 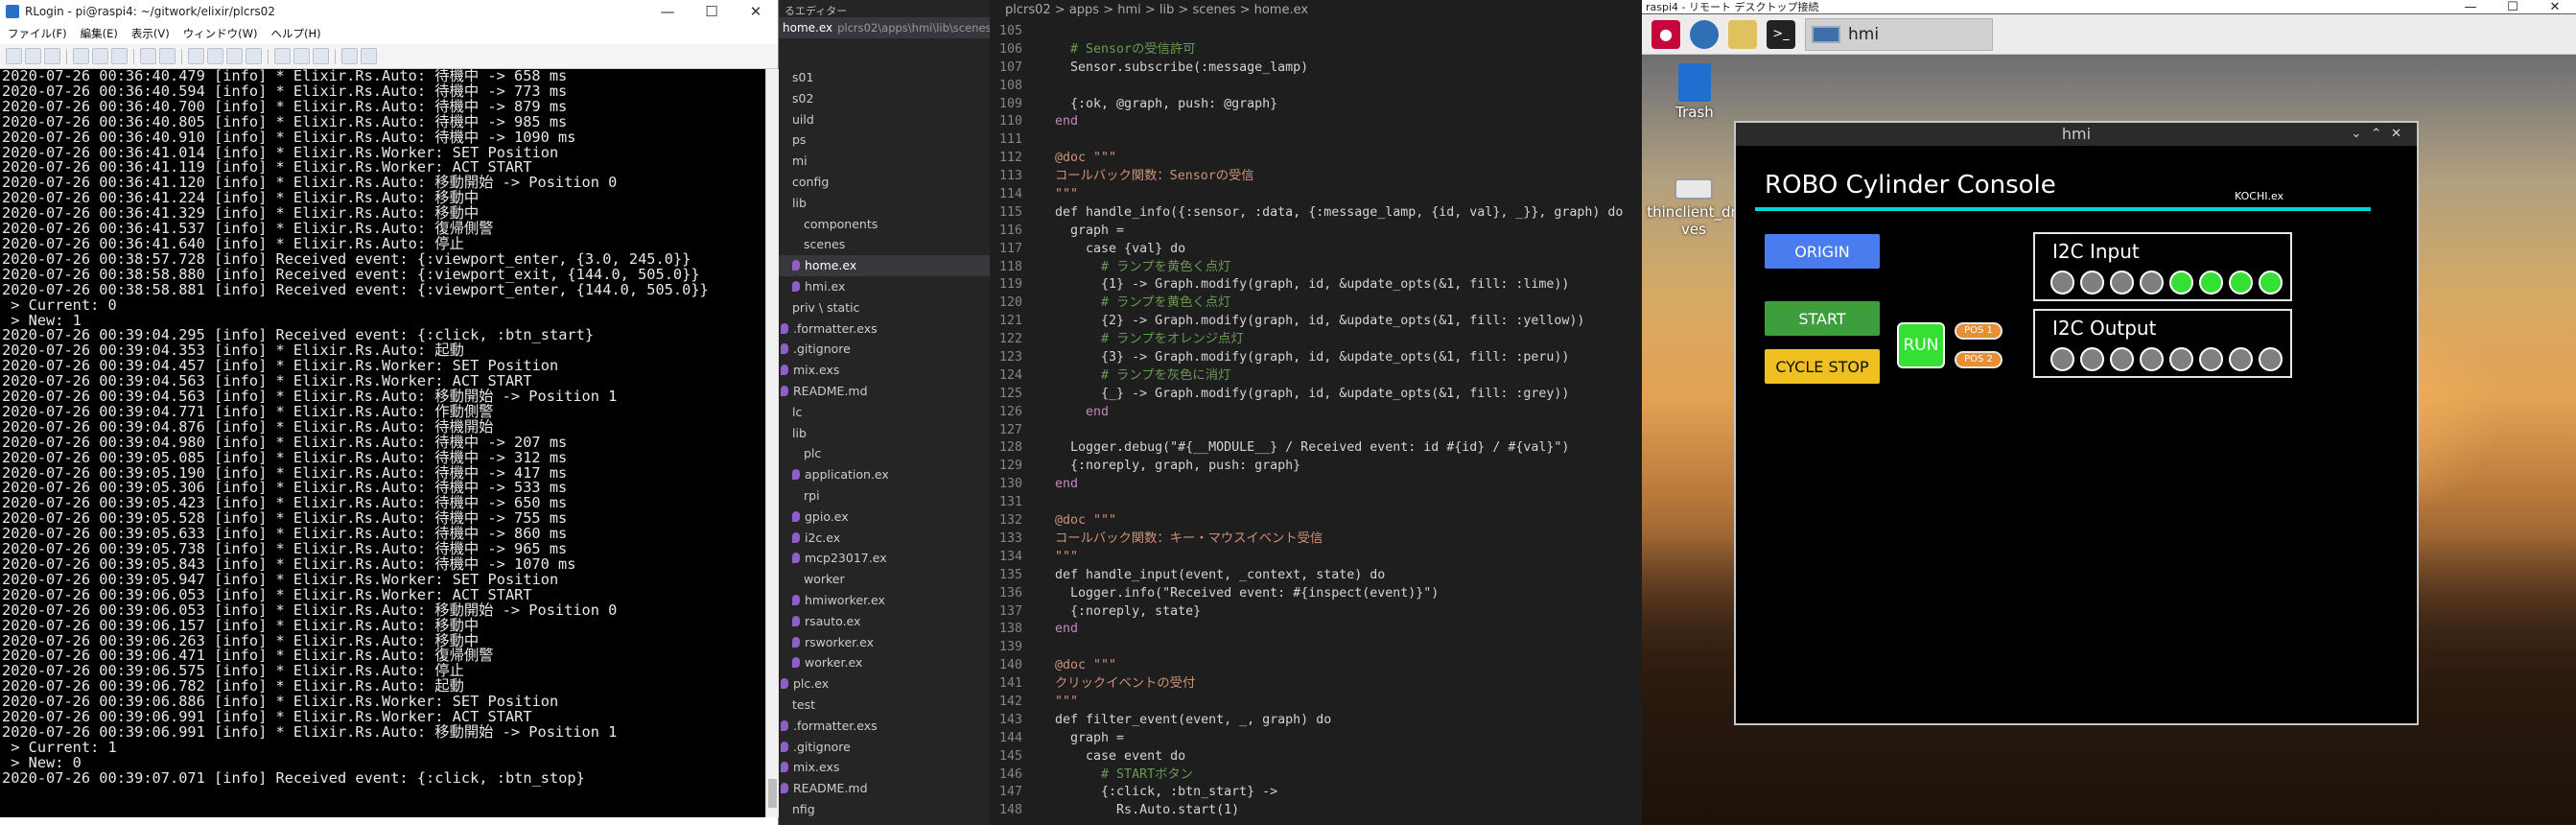 I want to click on file-item: i2c.ex, so click(x=884, y=538).